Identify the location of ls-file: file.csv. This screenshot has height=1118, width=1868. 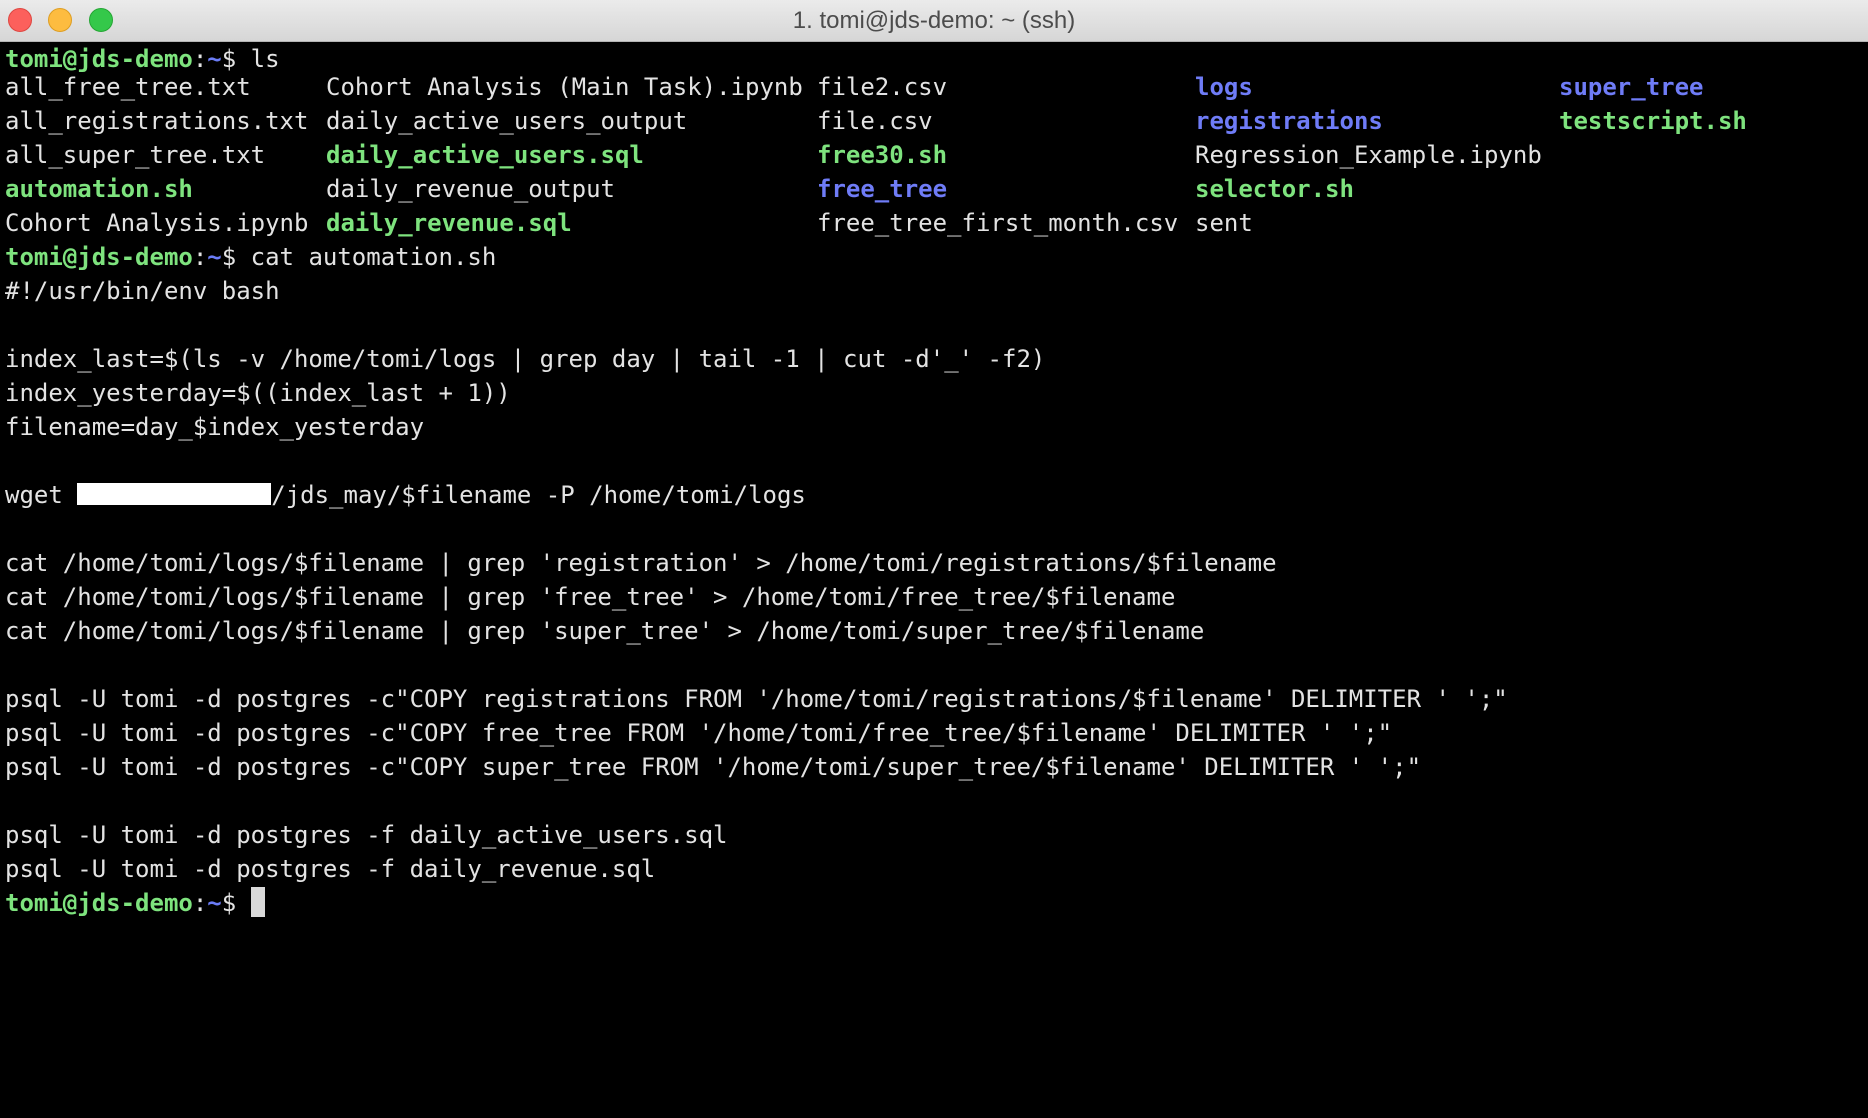
(875, 121).